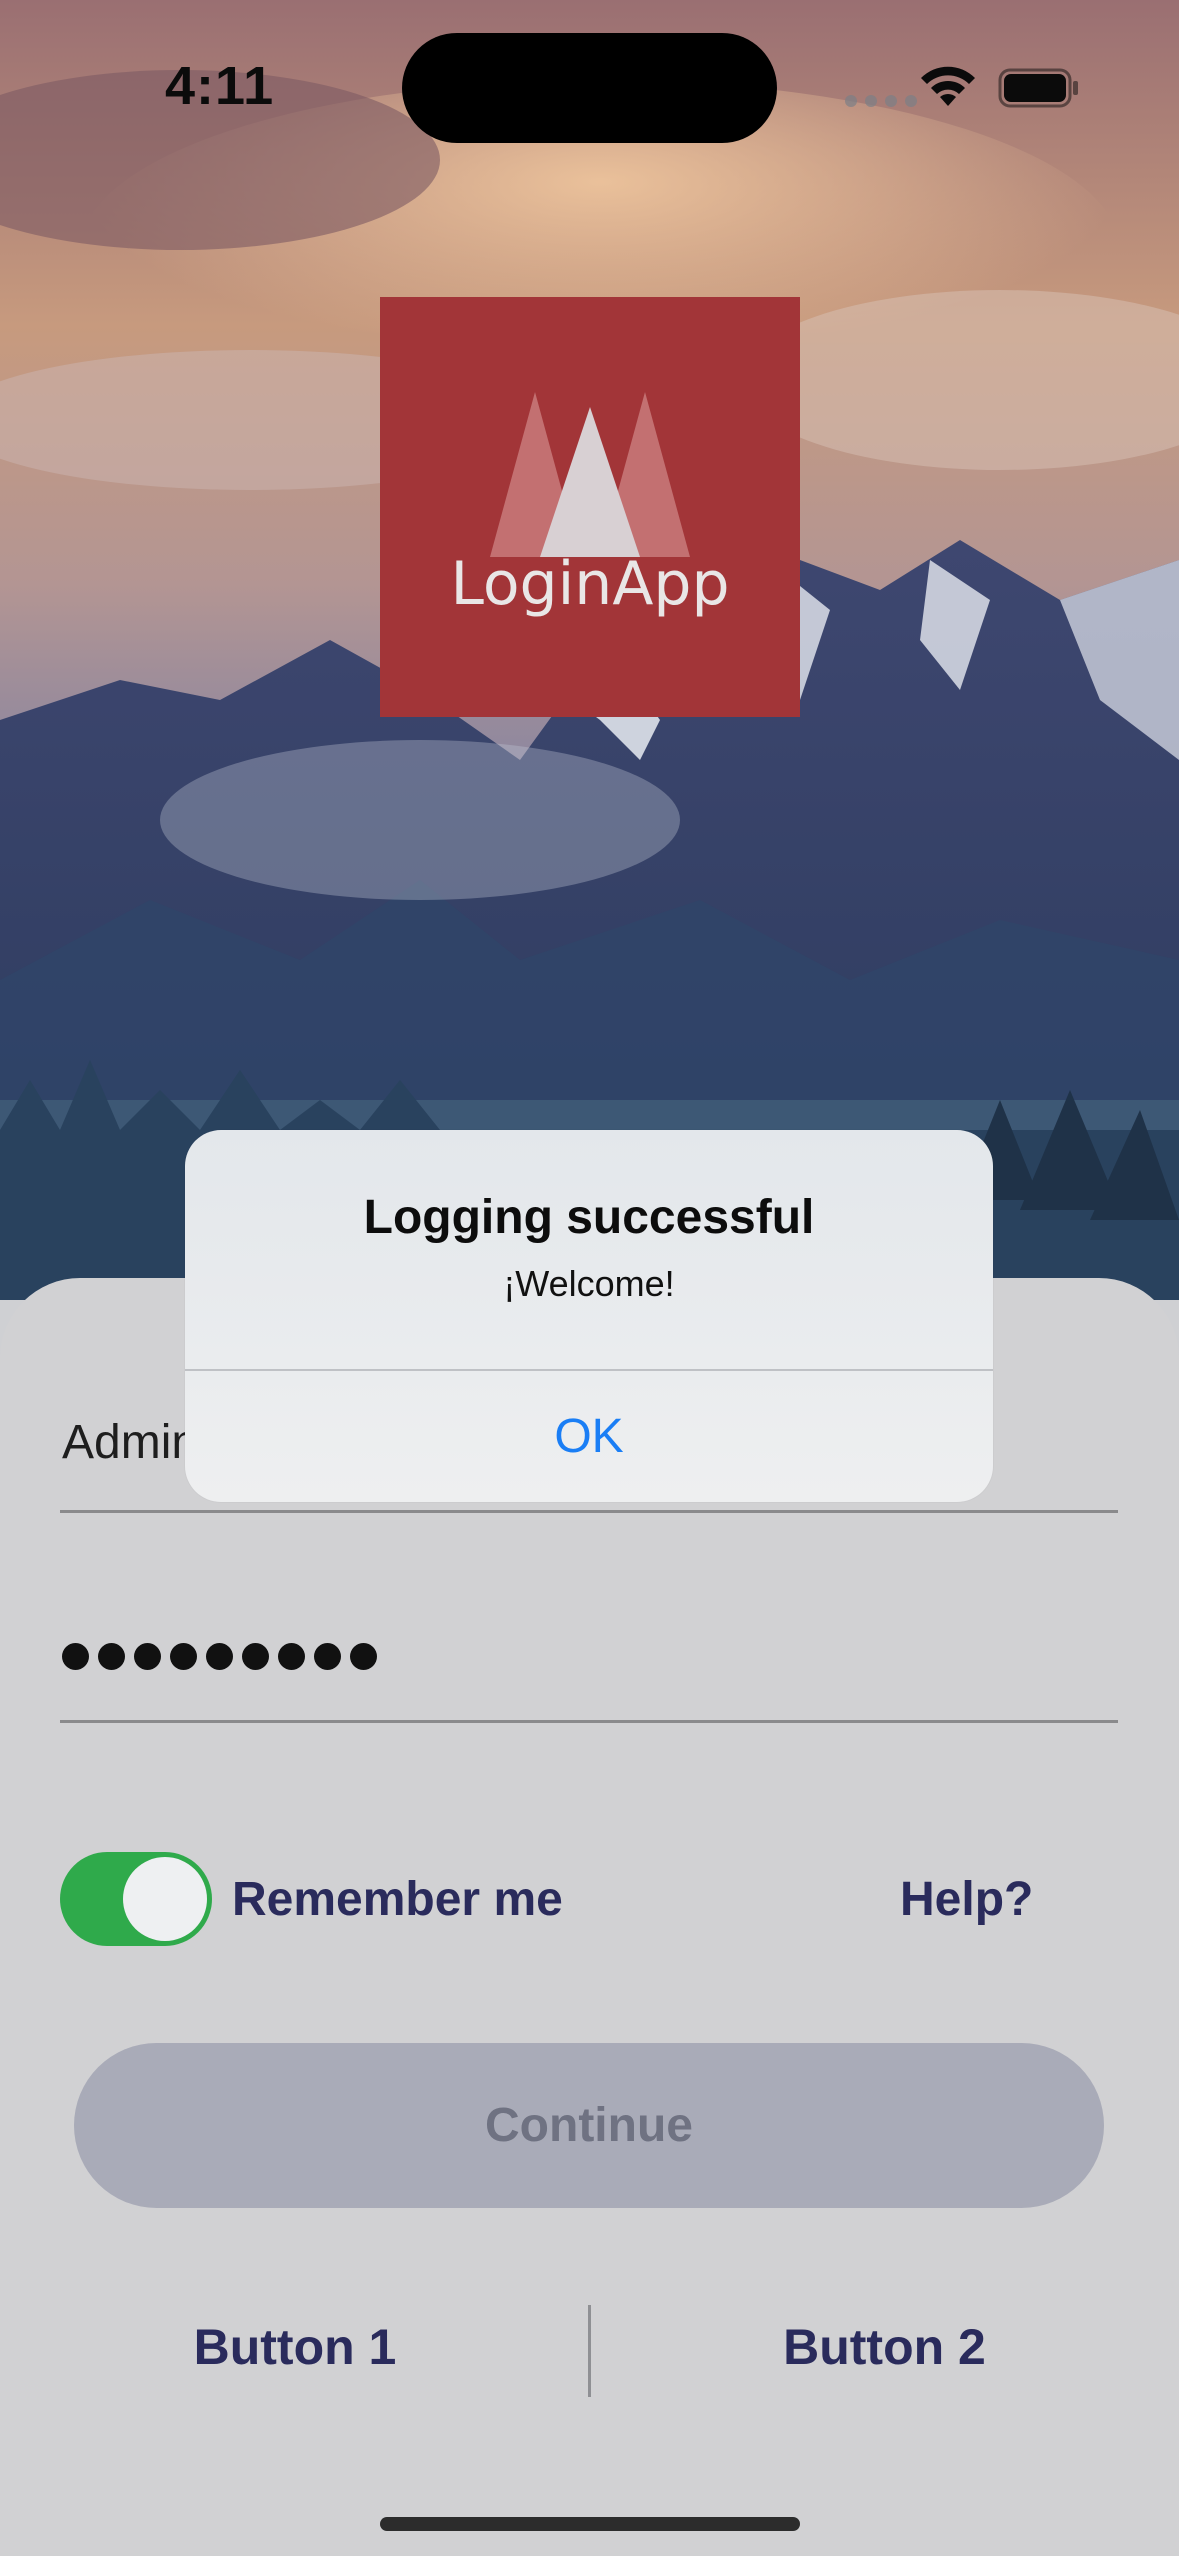  What do you see at coordinates (589, 1681) in the screenshot?
I see `password-field` at bounding box center [589, 1681].